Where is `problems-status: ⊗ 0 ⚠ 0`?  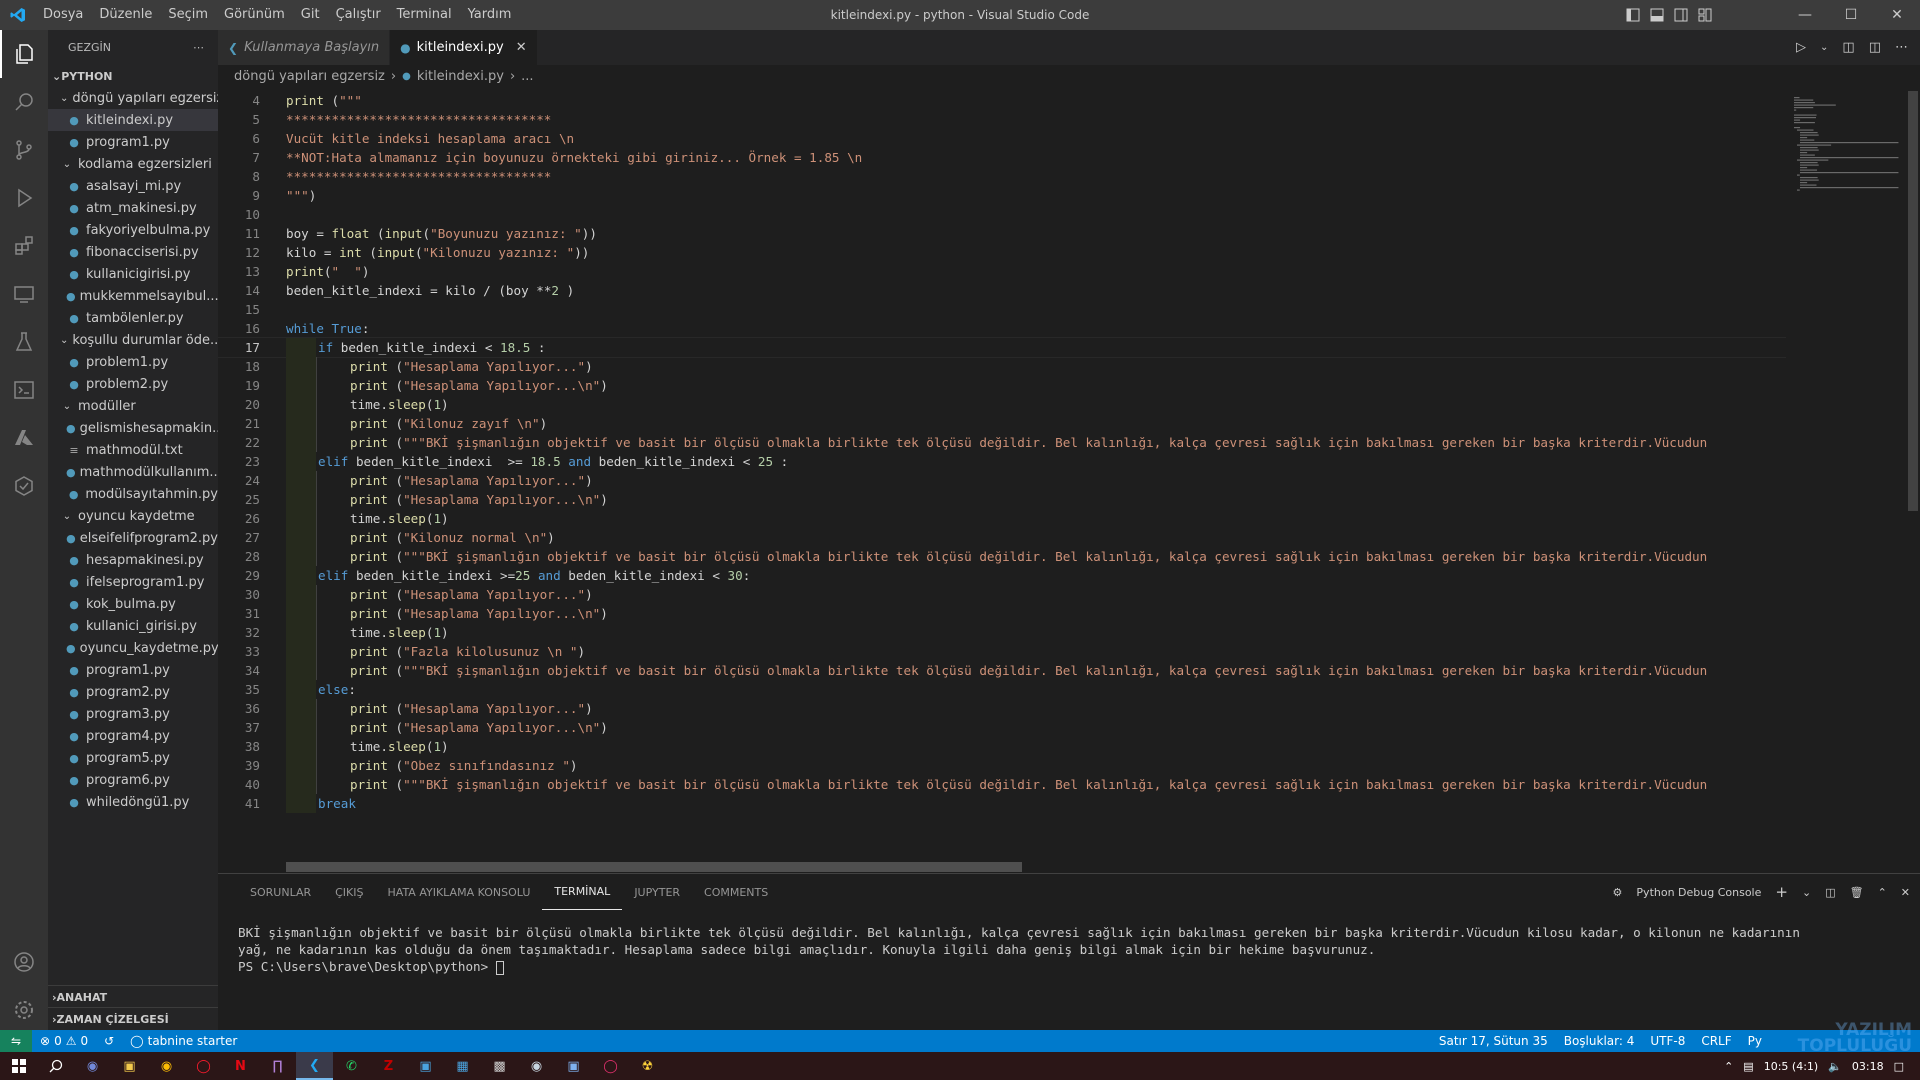 problems-status: ⊗ 0 ⚠ 0 is located at coordinates (64, 1041).